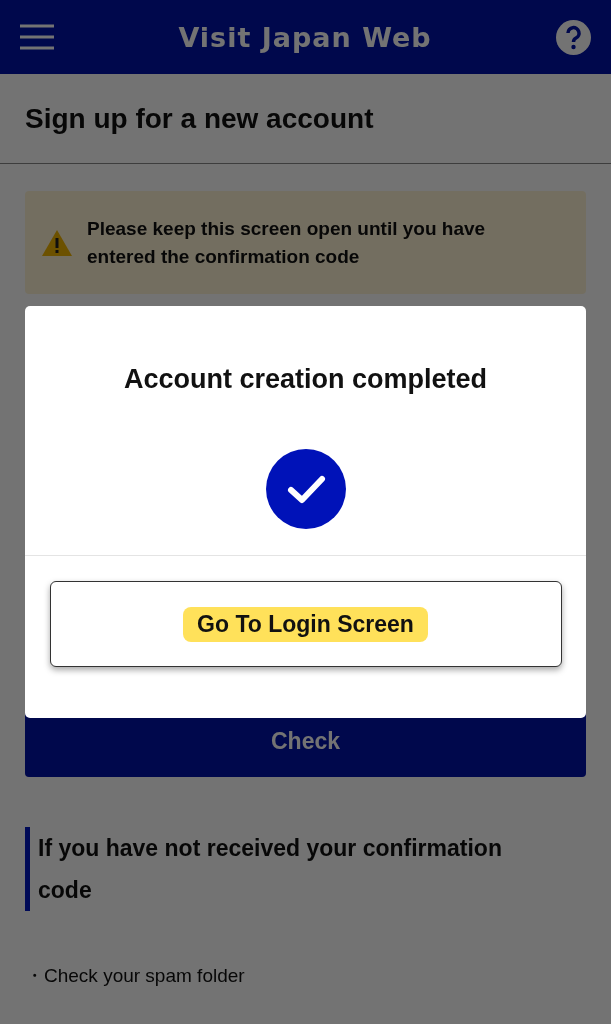  What do you see at coordinates (305, 379) in the screenshot?
I see `dialog-title: Account creation completed` at bounding box center [305, 379].